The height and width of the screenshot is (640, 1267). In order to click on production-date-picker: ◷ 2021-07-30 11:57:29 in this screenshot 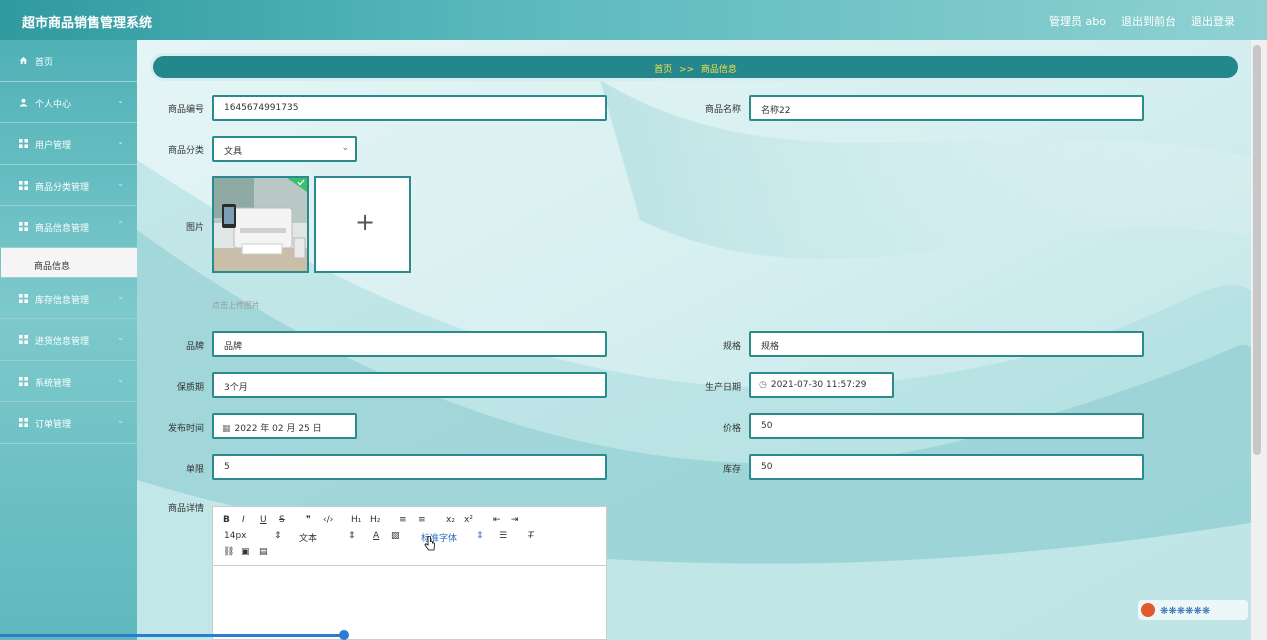, I will do `click(821, 385)`.